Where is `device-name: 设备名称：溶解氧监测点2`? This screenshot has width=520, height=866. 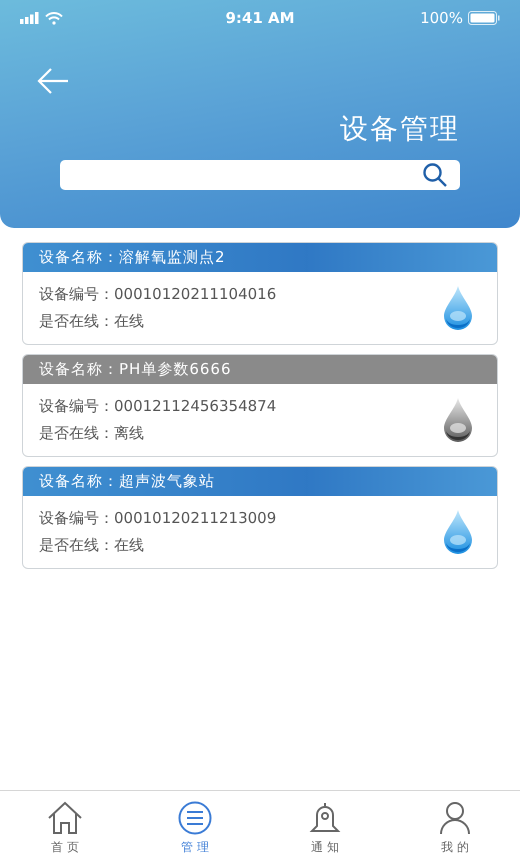 device-name: 设备名称：溶解氧监测点2 is located at coordinates (260, 257).